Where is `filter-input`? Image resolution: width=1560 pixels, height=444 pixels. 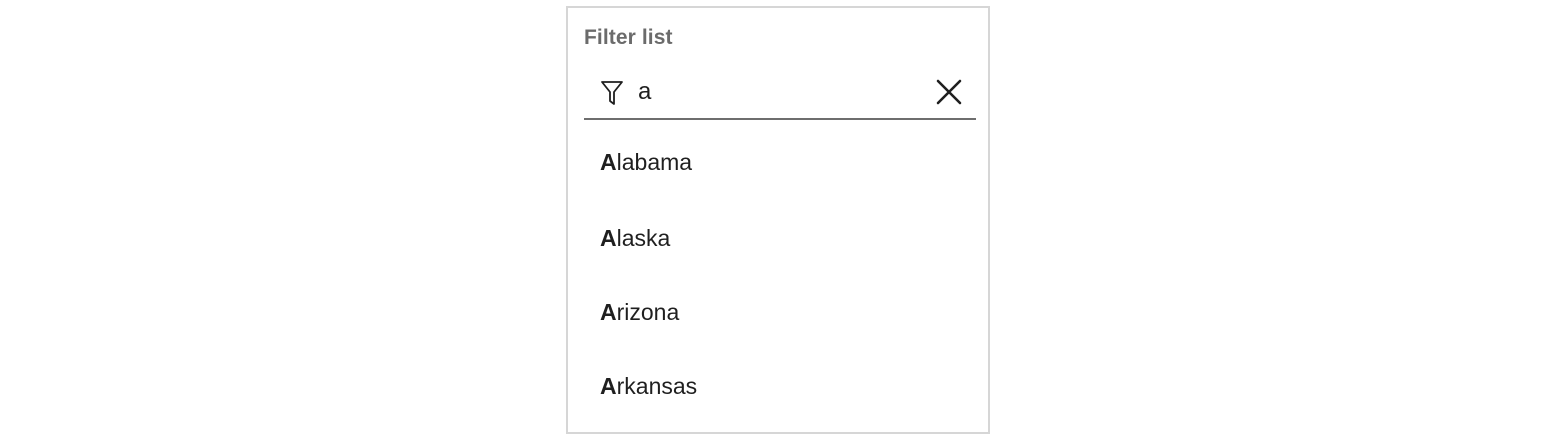
filter-input is located at coordinates (783, 92).